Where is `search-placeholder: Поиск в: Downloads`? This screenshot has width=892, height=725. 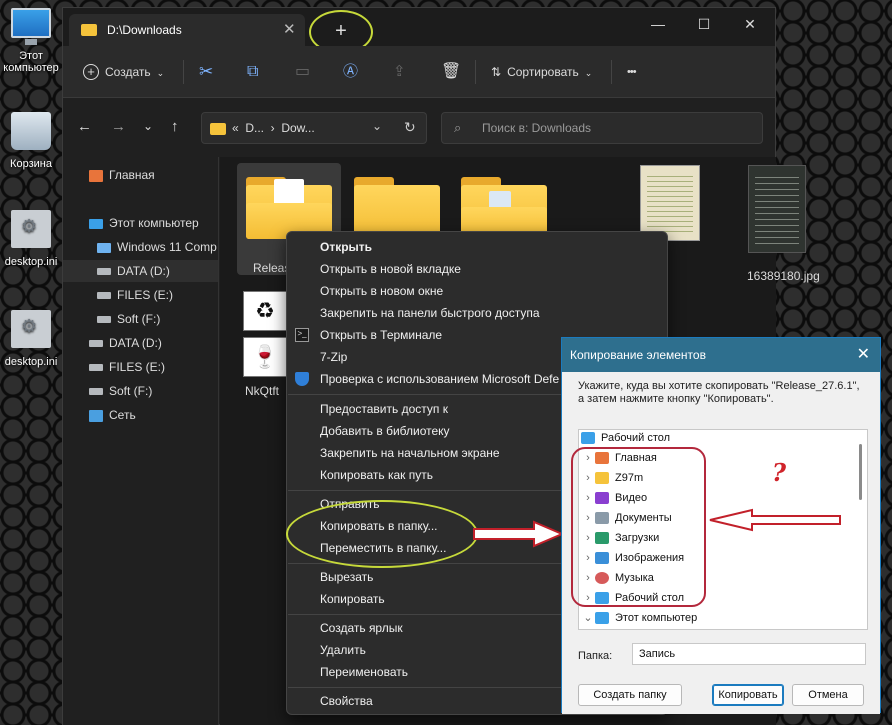 search-placeholder: Поиск в: Downloads is located at coordinates (536, 128).